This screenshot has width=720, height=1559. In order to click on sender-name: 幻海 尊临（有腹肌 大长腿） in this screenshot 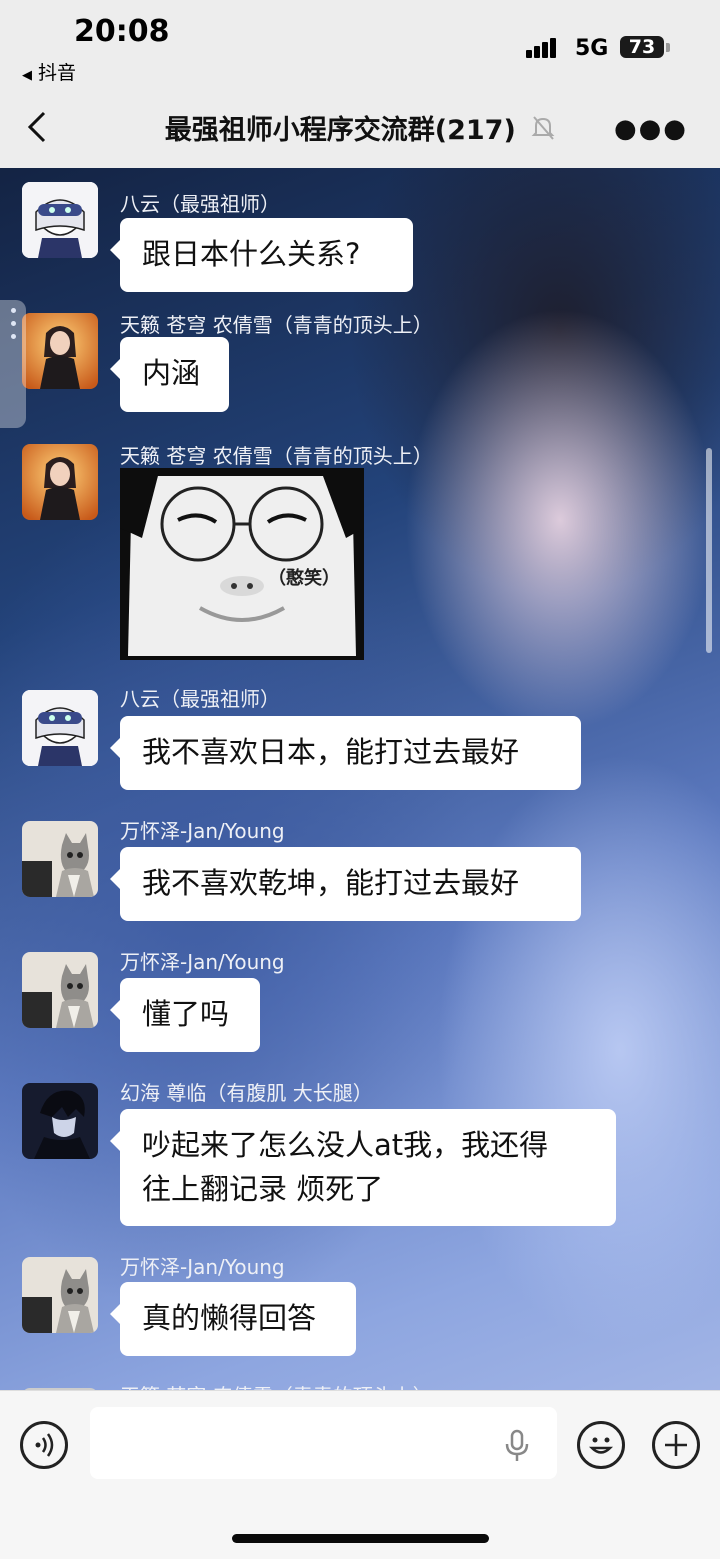, I will do `click(246, 1093)`.